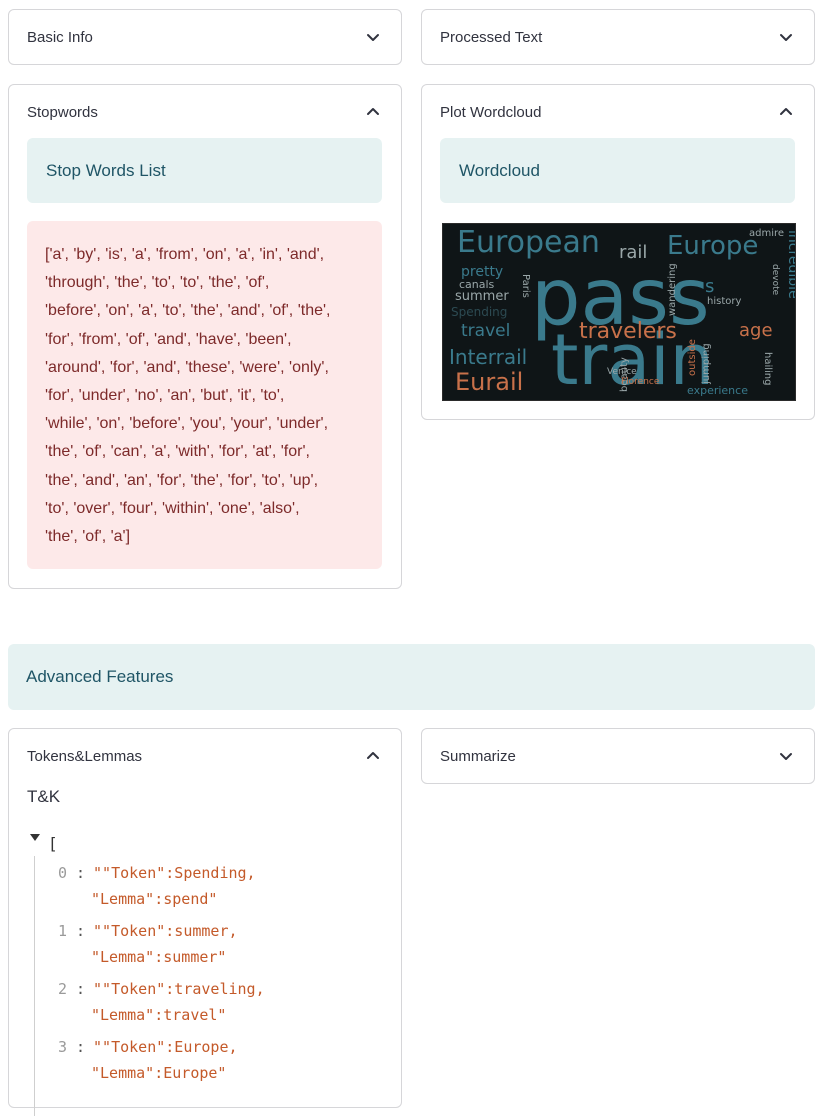 The height and width of the screenshot is (1116, 820). I want to click on wordcloud-word: Venice, so click(622, 372).